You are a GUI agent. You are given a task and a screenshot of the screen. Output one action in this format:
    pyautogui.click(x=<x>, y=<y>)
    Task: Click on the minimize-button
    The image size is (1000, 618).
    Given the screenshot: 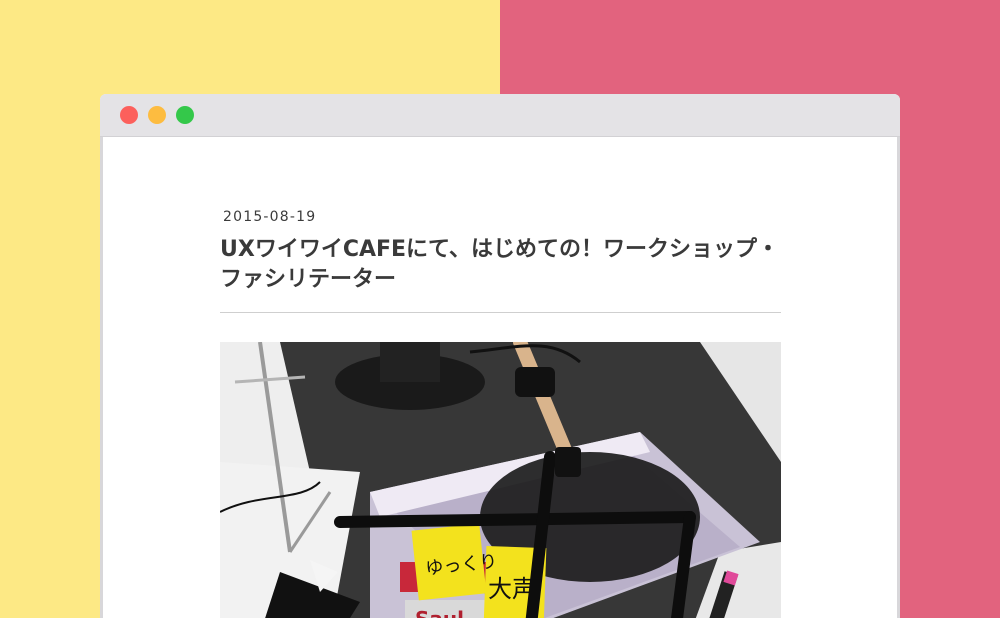 What is the action you would take?
    pyautogui.click(x=157, y=115)
    